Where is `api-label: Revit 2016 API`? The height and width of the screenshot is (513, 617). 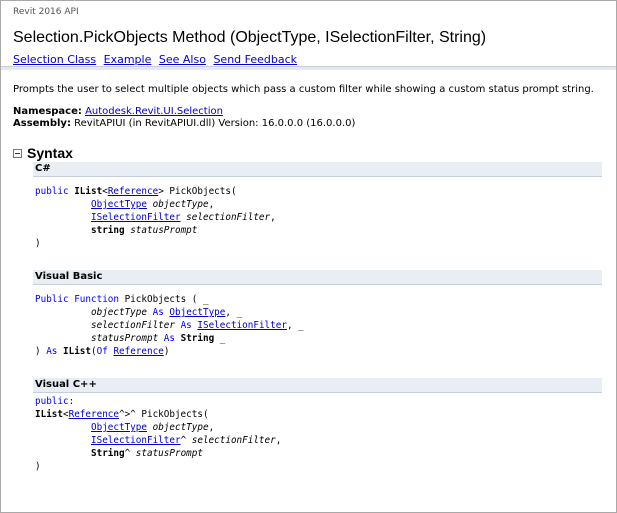
api-label: Revit 2016 API is located at coordinates (46, 12).